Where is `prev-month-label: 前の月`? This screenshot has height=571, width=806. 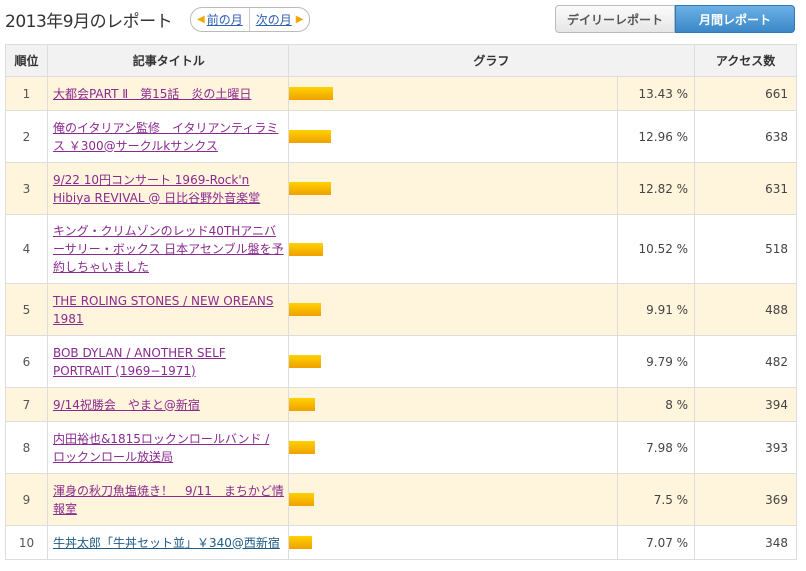 prev-month-label: 前の月 is located at coordinates (224, 20).